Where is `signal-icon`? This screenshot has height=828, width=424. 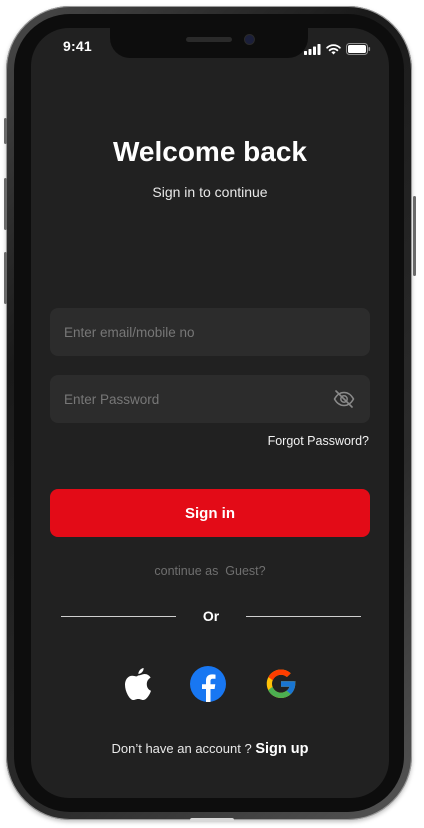
signal-icon is located at coordinates (312, 49).